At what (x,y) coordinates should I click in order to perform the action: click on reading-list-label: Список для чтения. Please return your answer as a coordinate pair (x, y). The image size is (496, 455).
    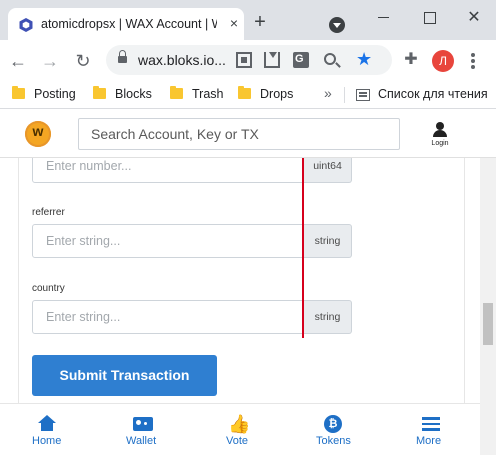
    Looking at the image, I should click on (433, 94).